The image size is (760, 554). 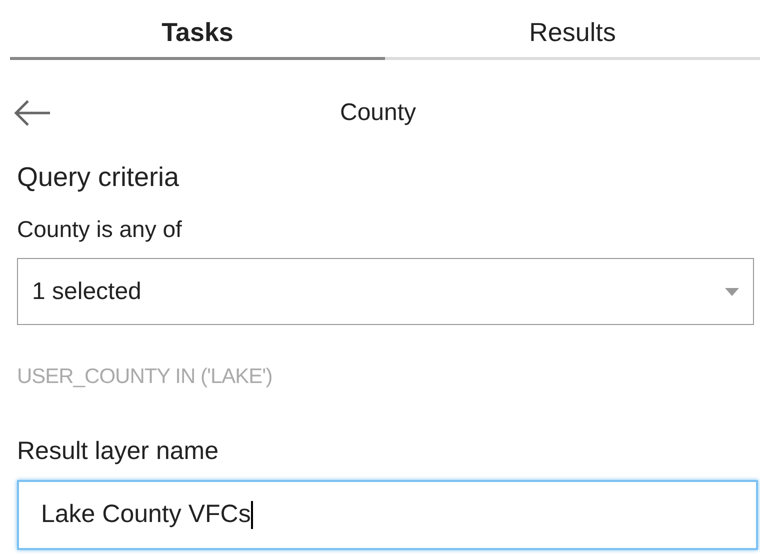 What do you see at coordinates (98, 177) in the screenshot?
I see `section-heading: Query criteria` at bounding box center [98, 177].